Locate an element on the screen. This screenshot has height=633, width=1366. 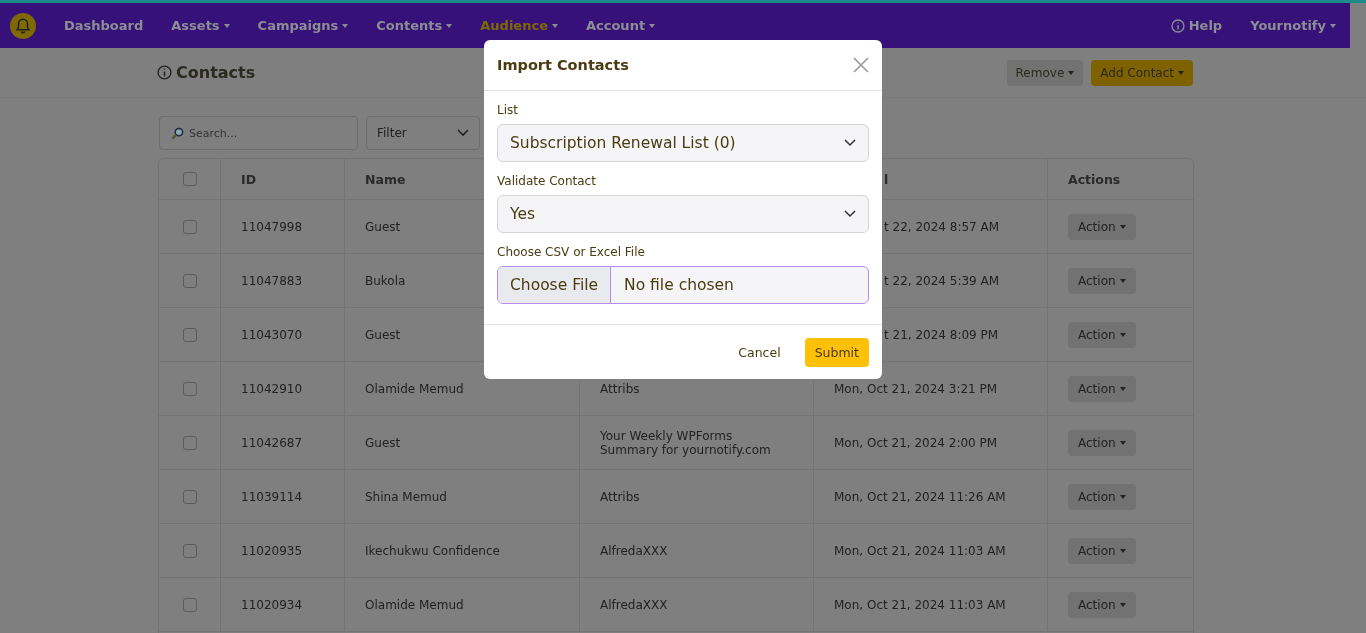
dialog-title: Import Contacts is located at coordinates (563, 65).